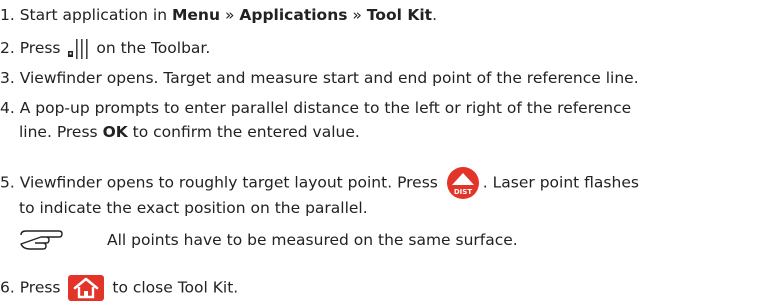 Image resolution: width=777 pixels, height=308 pixels. Describe the element at coordinates (196, 15) in the screenshot. I see `menu-label: Menu` at that location.